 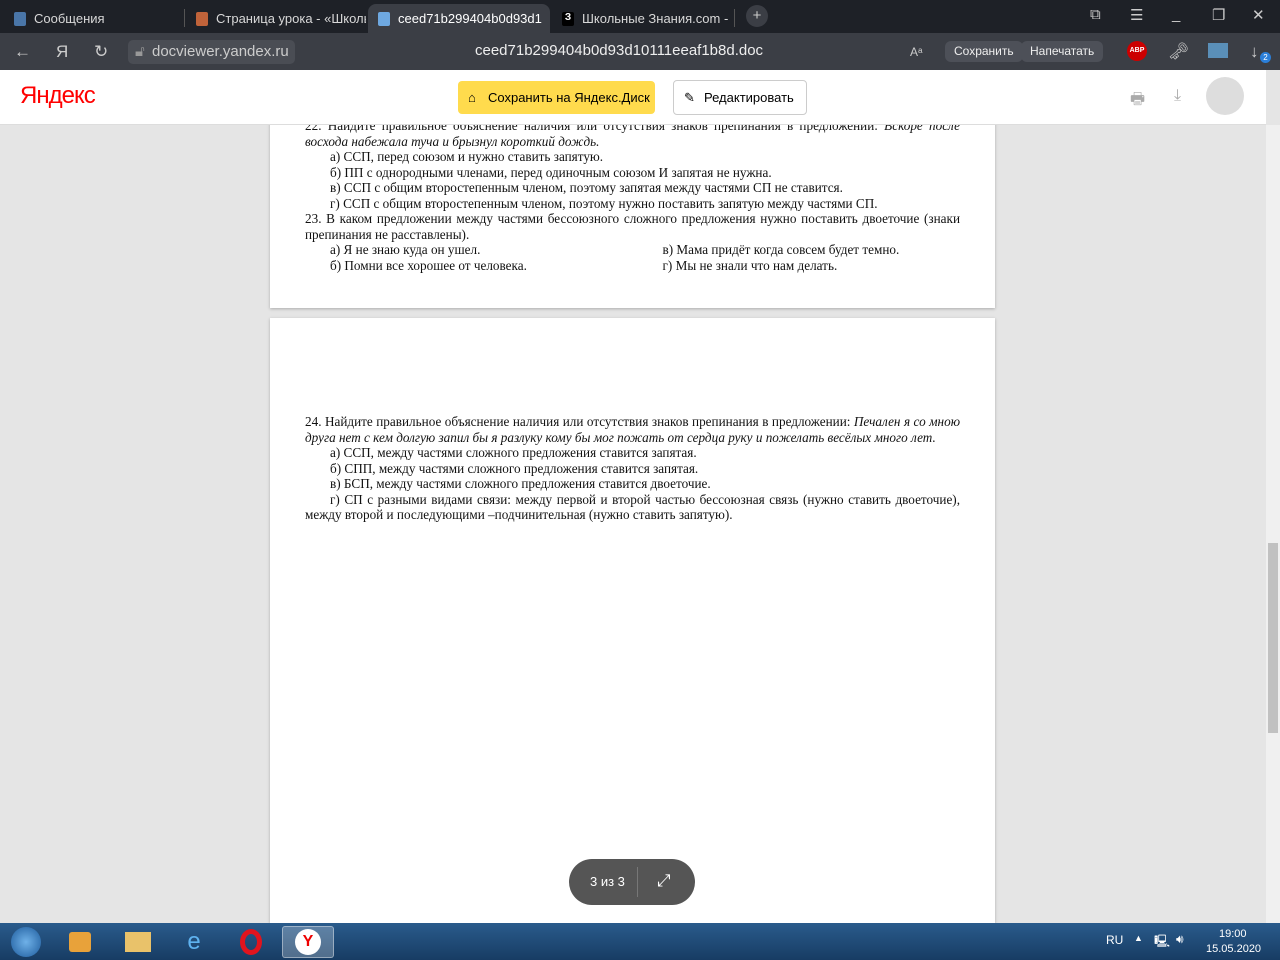 What do you see at coordinates (1176, 14) in the screenshot?
I see `minimize-button: _` at bounding box center [1176, 14].